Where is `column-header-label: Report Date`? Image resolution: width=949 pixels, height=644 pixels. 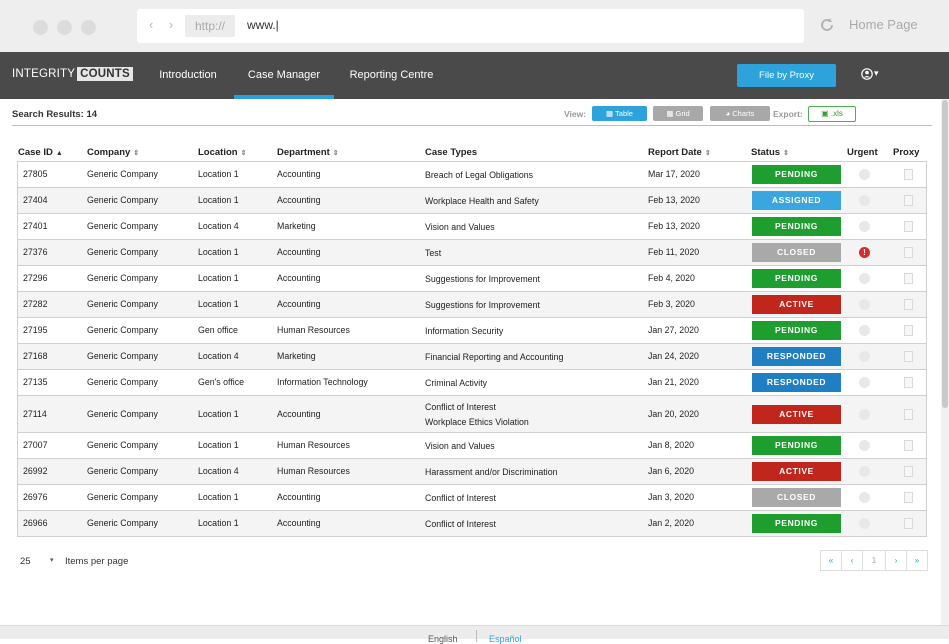 column-header-label: Report Date is located at coordinates (675, 152).